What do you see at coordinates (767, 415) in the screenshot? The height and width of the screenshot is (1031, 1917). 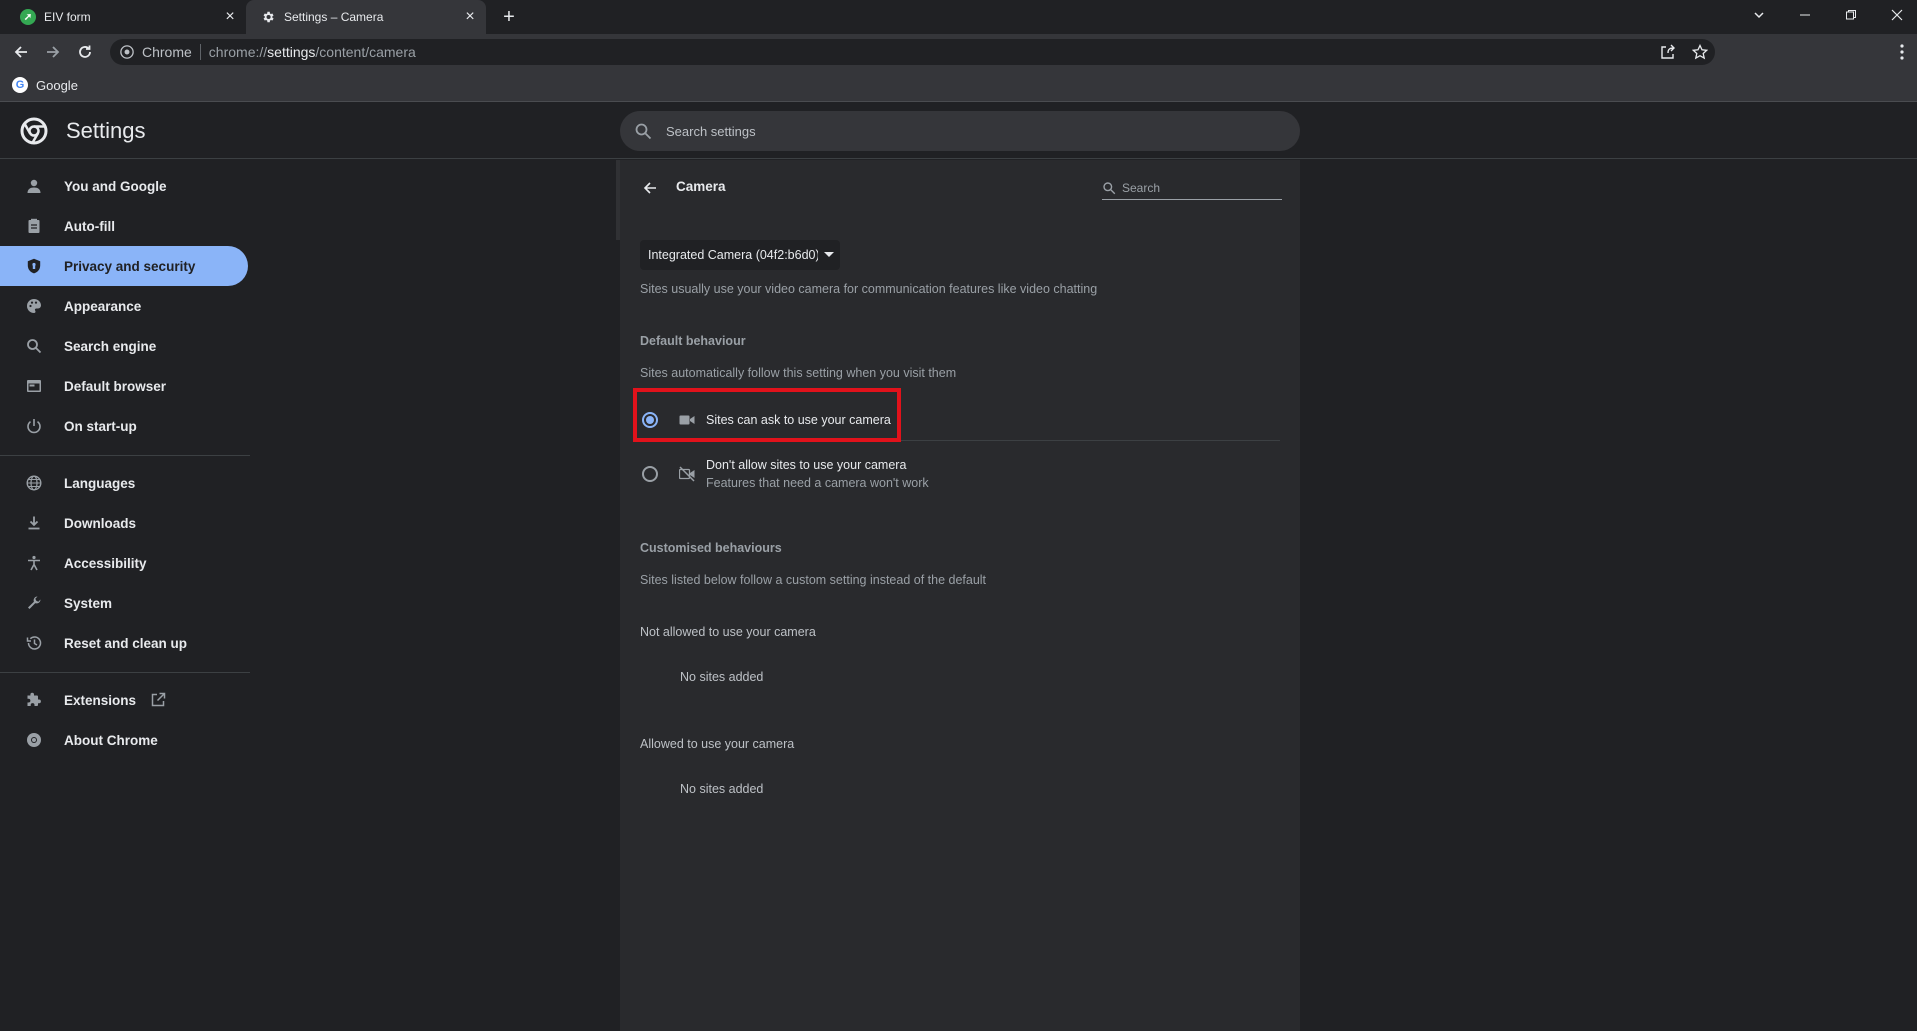 I see `highlight-box` at bounding box center [767, 415].